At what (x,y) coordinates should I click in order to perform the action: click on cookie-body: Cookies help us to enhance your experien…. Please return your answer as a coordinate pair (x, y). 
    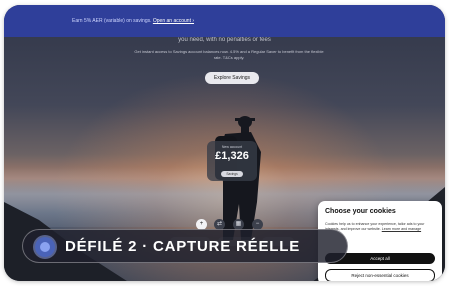
    Looking at the image, I should click on (380, 227).